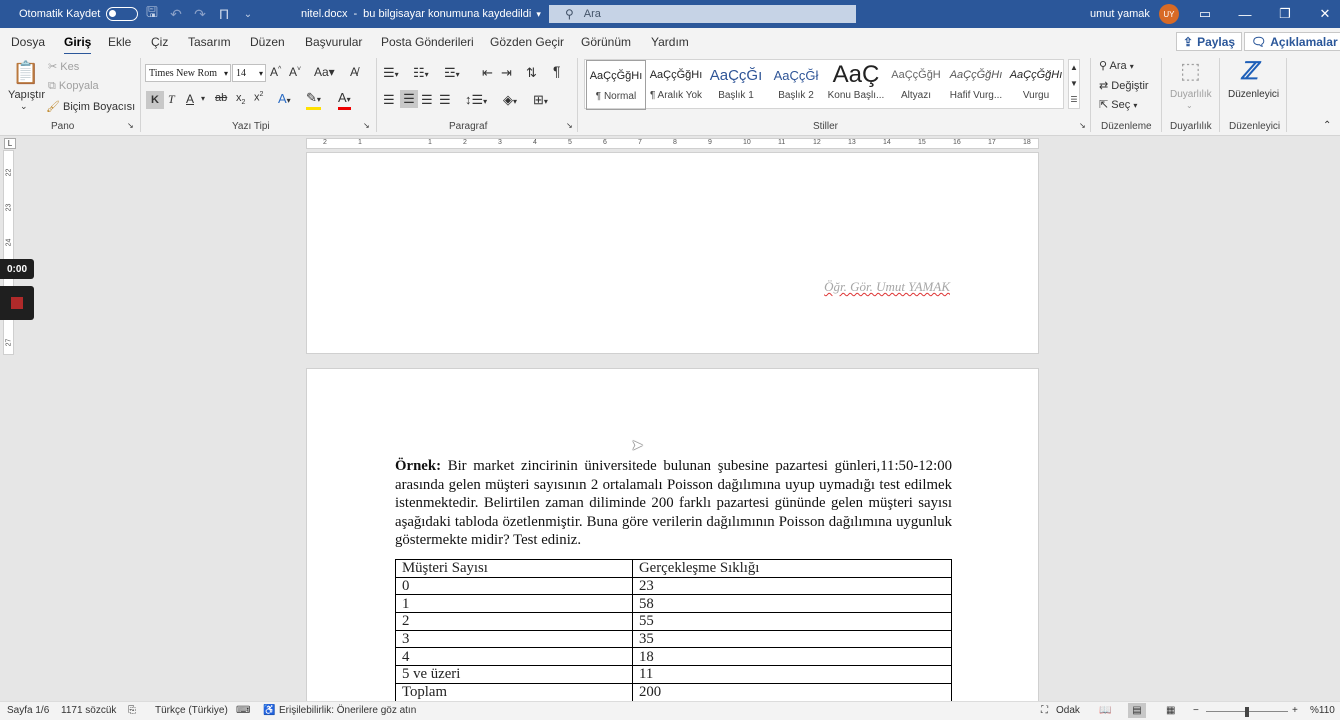 The width and height of the screenshot is (1340, 720). I want to click on language-indicator: Türkçe (Türkiye), so click(191, 710).